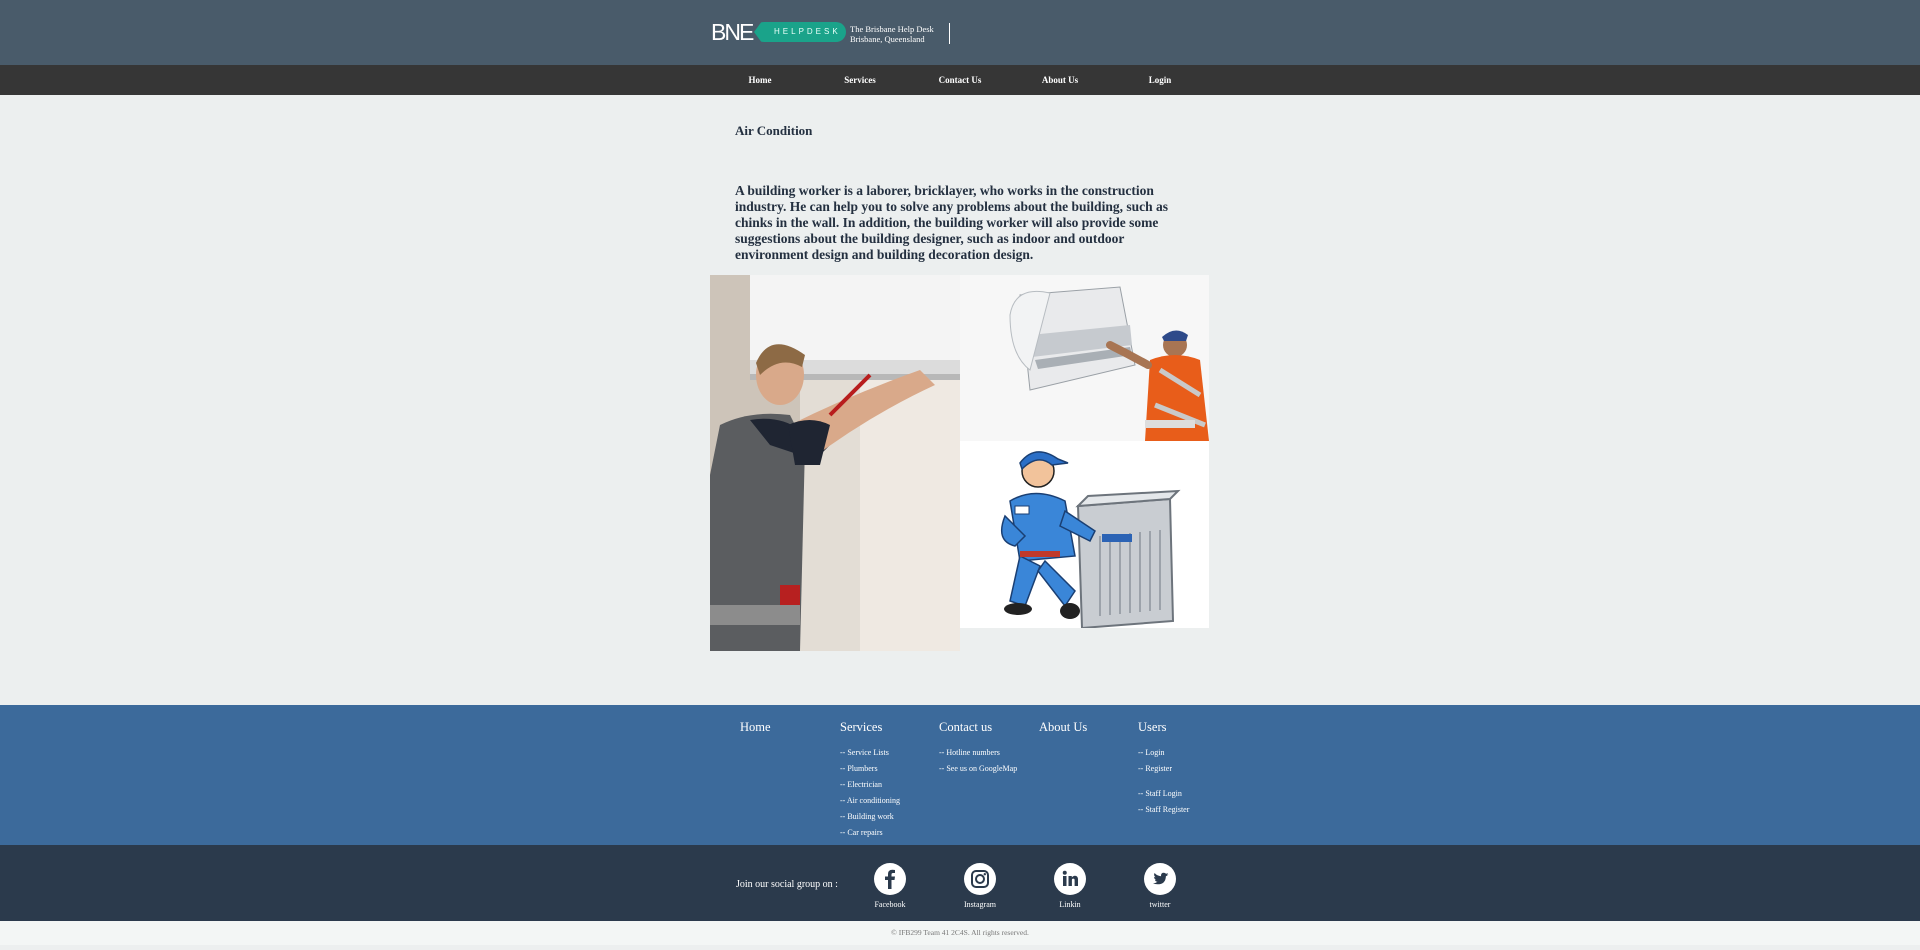 Image resolution: width=1920 pixels, height=950 pixels. What do you see at coordinates (1163, 753) in the screenshot?
I see `footer-link-login: -- Login` at bounding box center [1163, 753].